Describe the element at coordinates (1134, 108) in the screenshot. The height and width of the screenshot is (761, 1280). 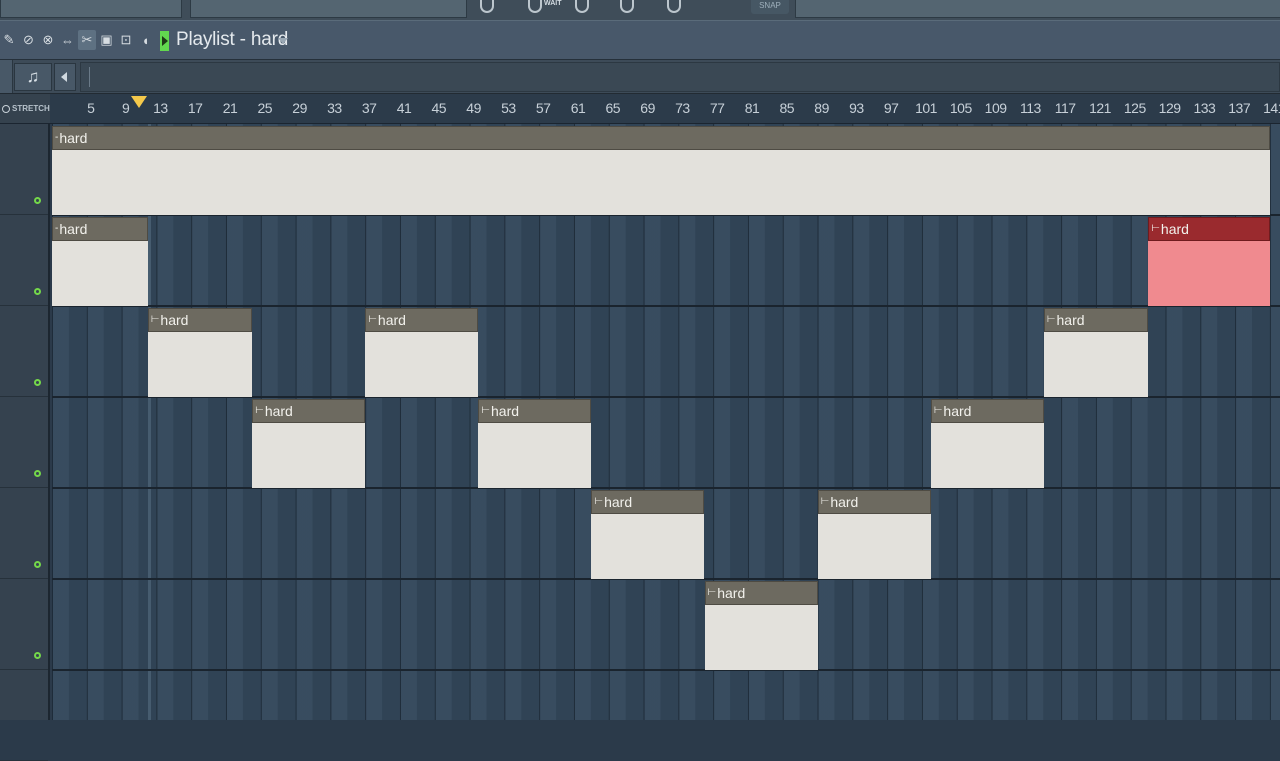
I see `ruler-label-125: 125` at that location.